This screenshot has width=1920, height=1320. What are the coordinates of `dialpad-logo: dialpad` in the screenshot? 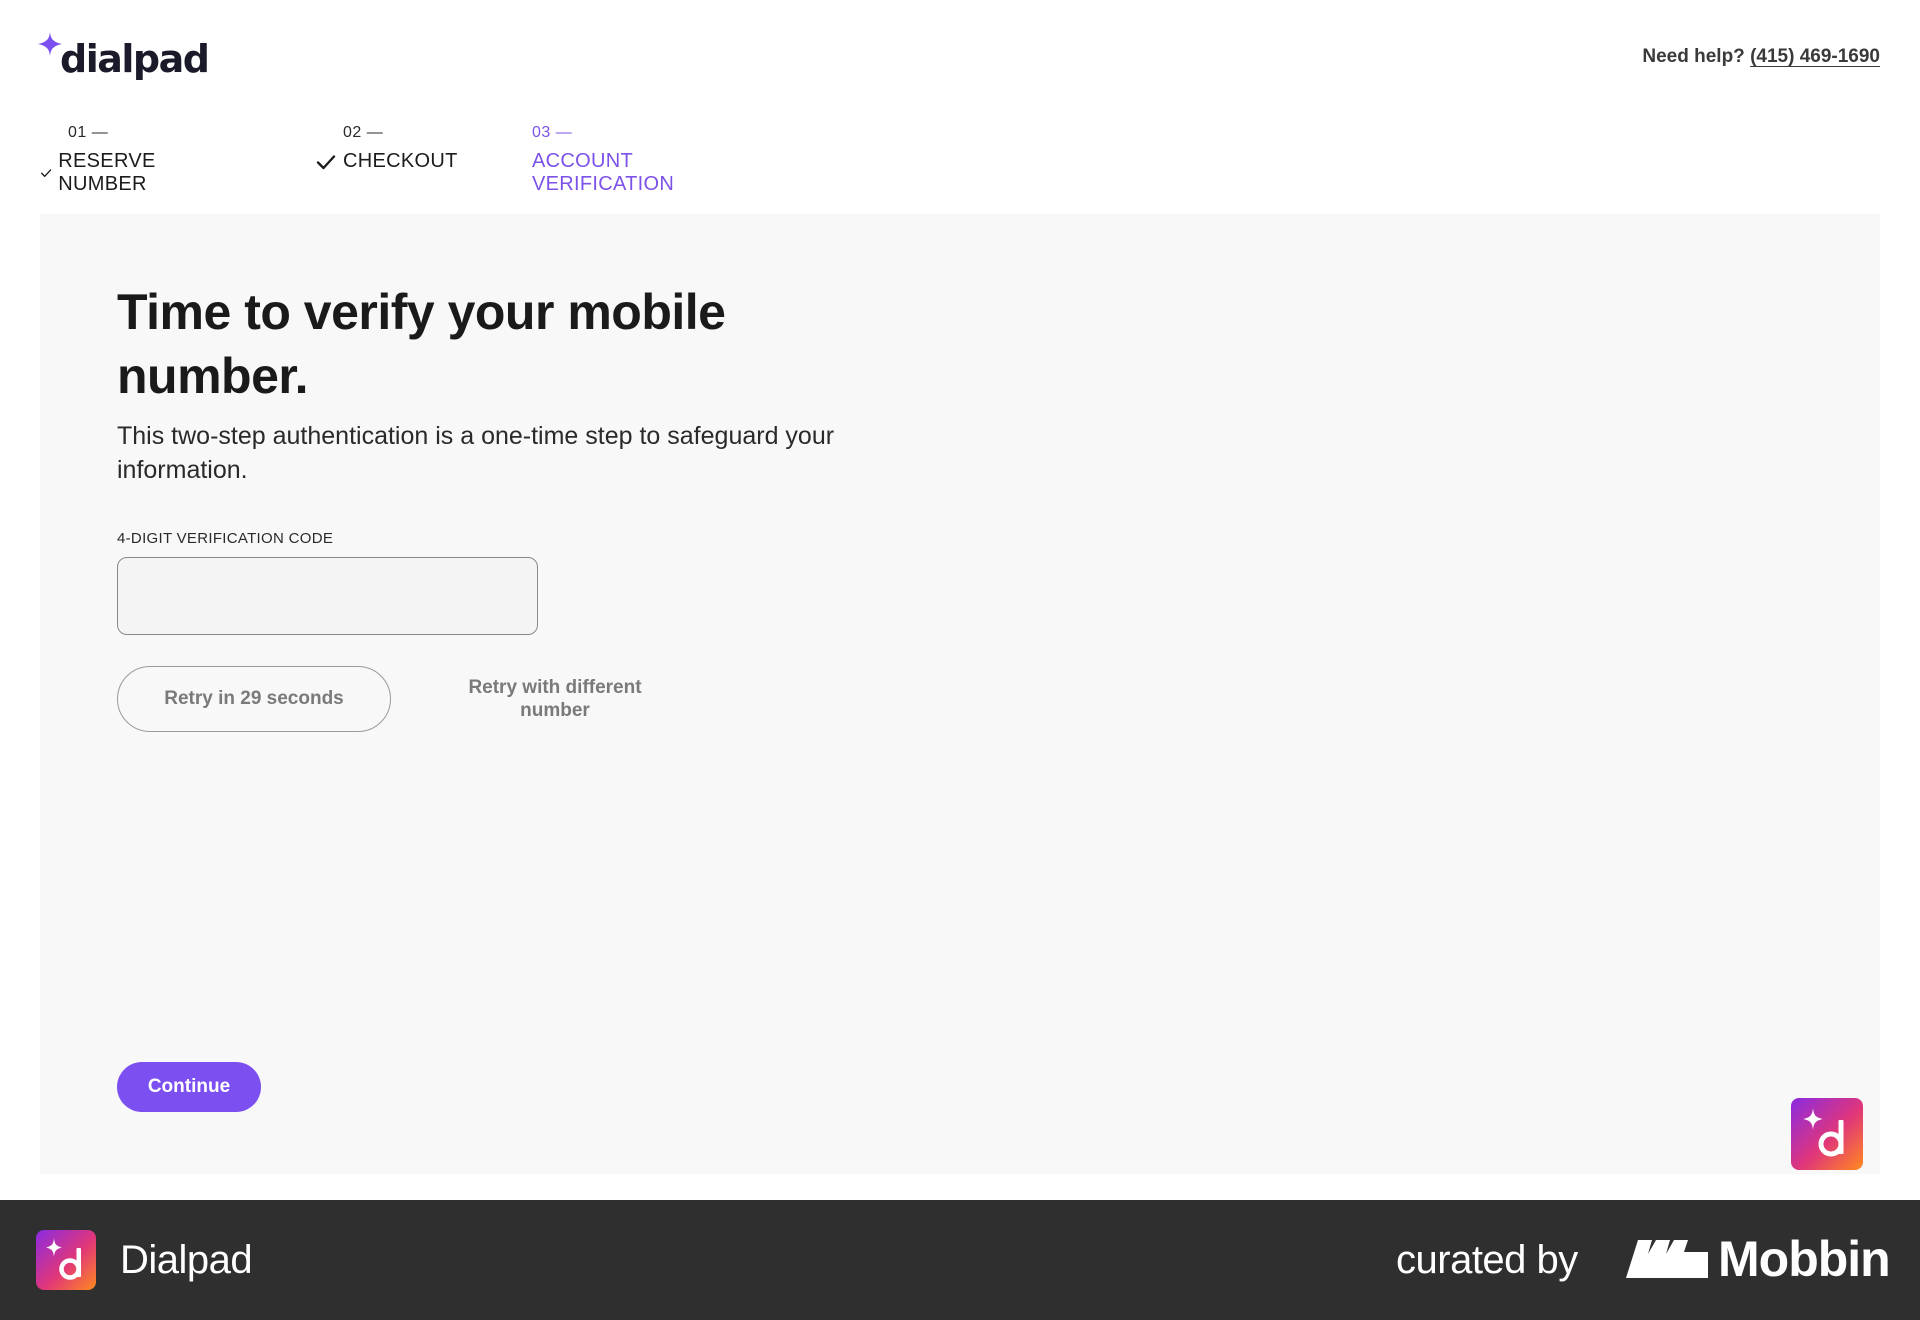 It's located at (124, 55).